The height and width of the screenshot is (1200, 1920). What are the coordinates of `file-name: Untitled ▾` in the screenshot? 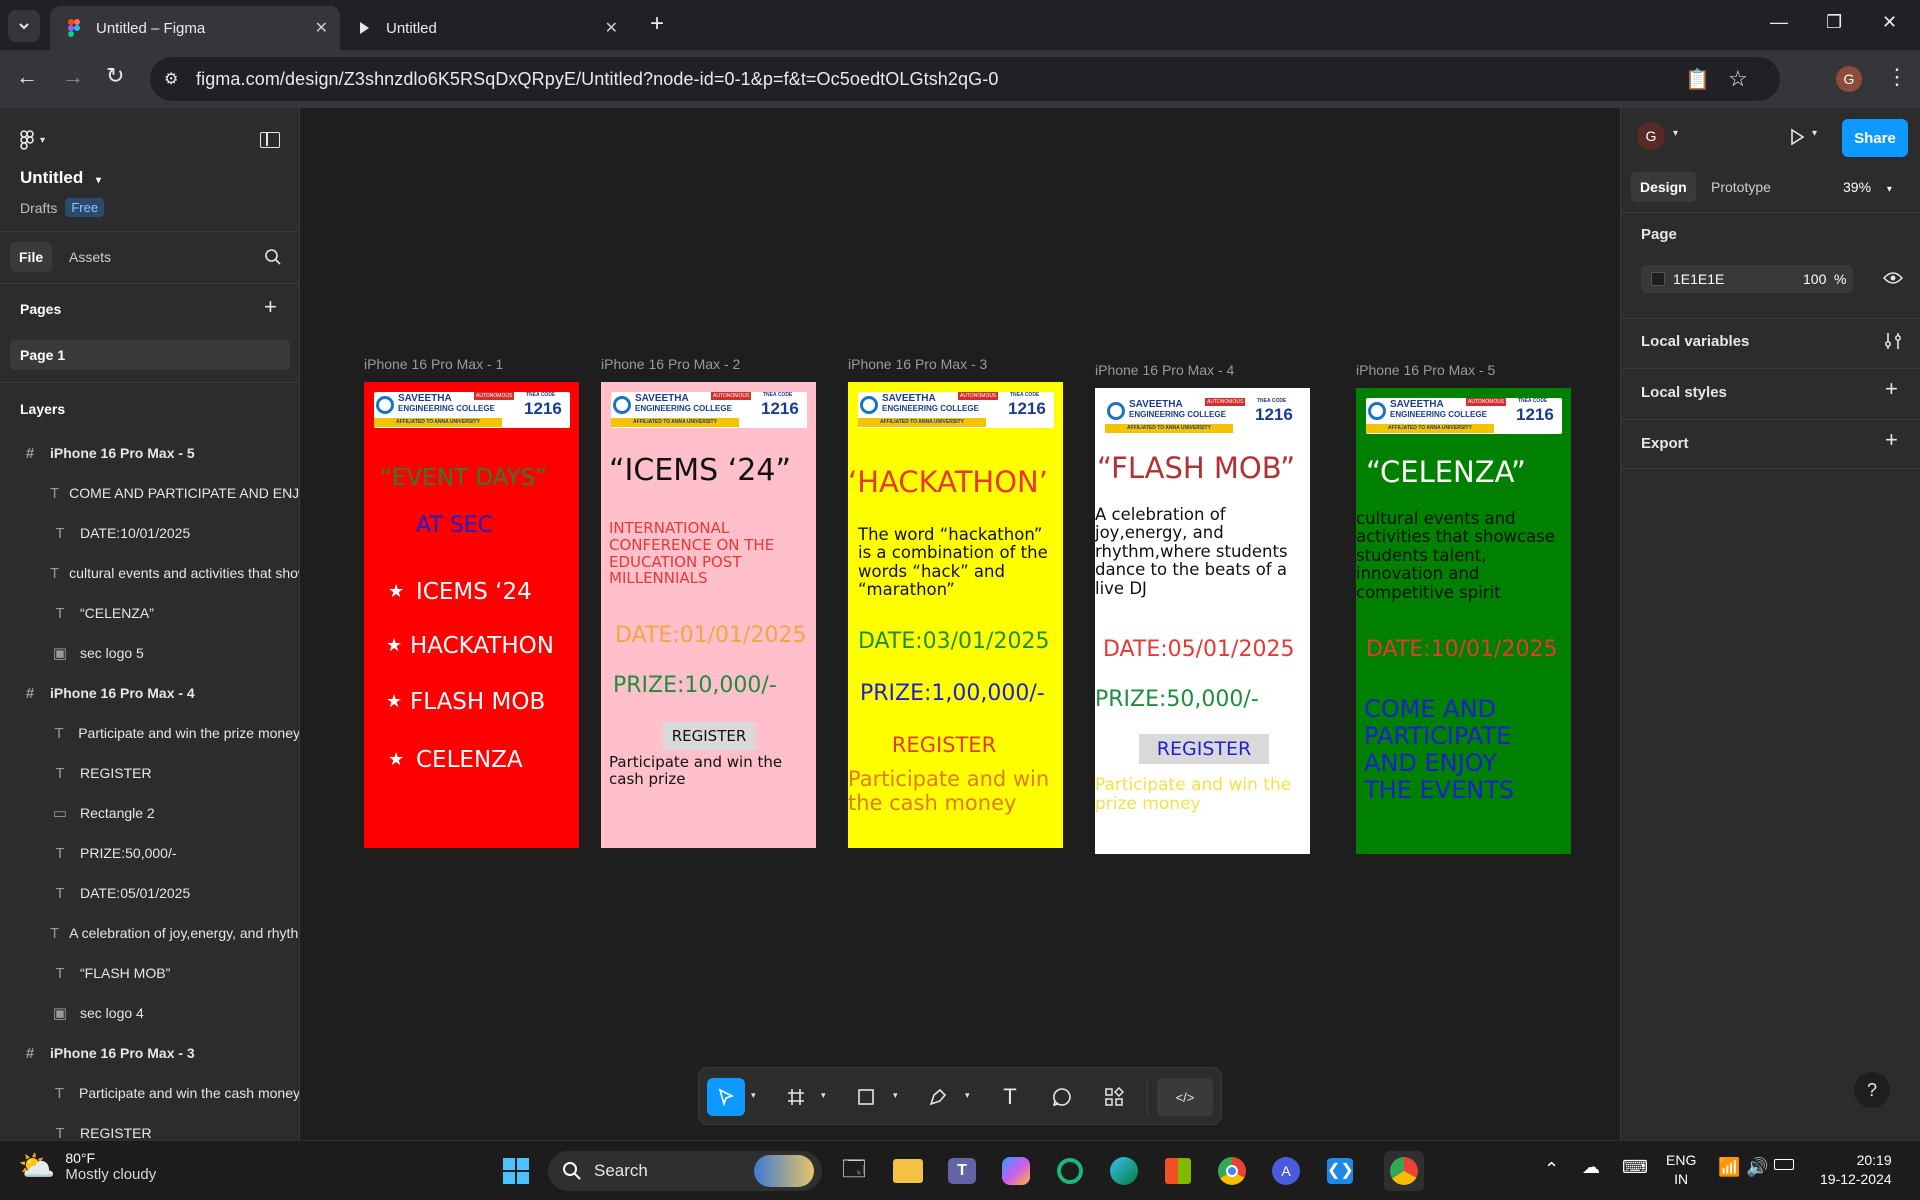 It's located at (60, 178).